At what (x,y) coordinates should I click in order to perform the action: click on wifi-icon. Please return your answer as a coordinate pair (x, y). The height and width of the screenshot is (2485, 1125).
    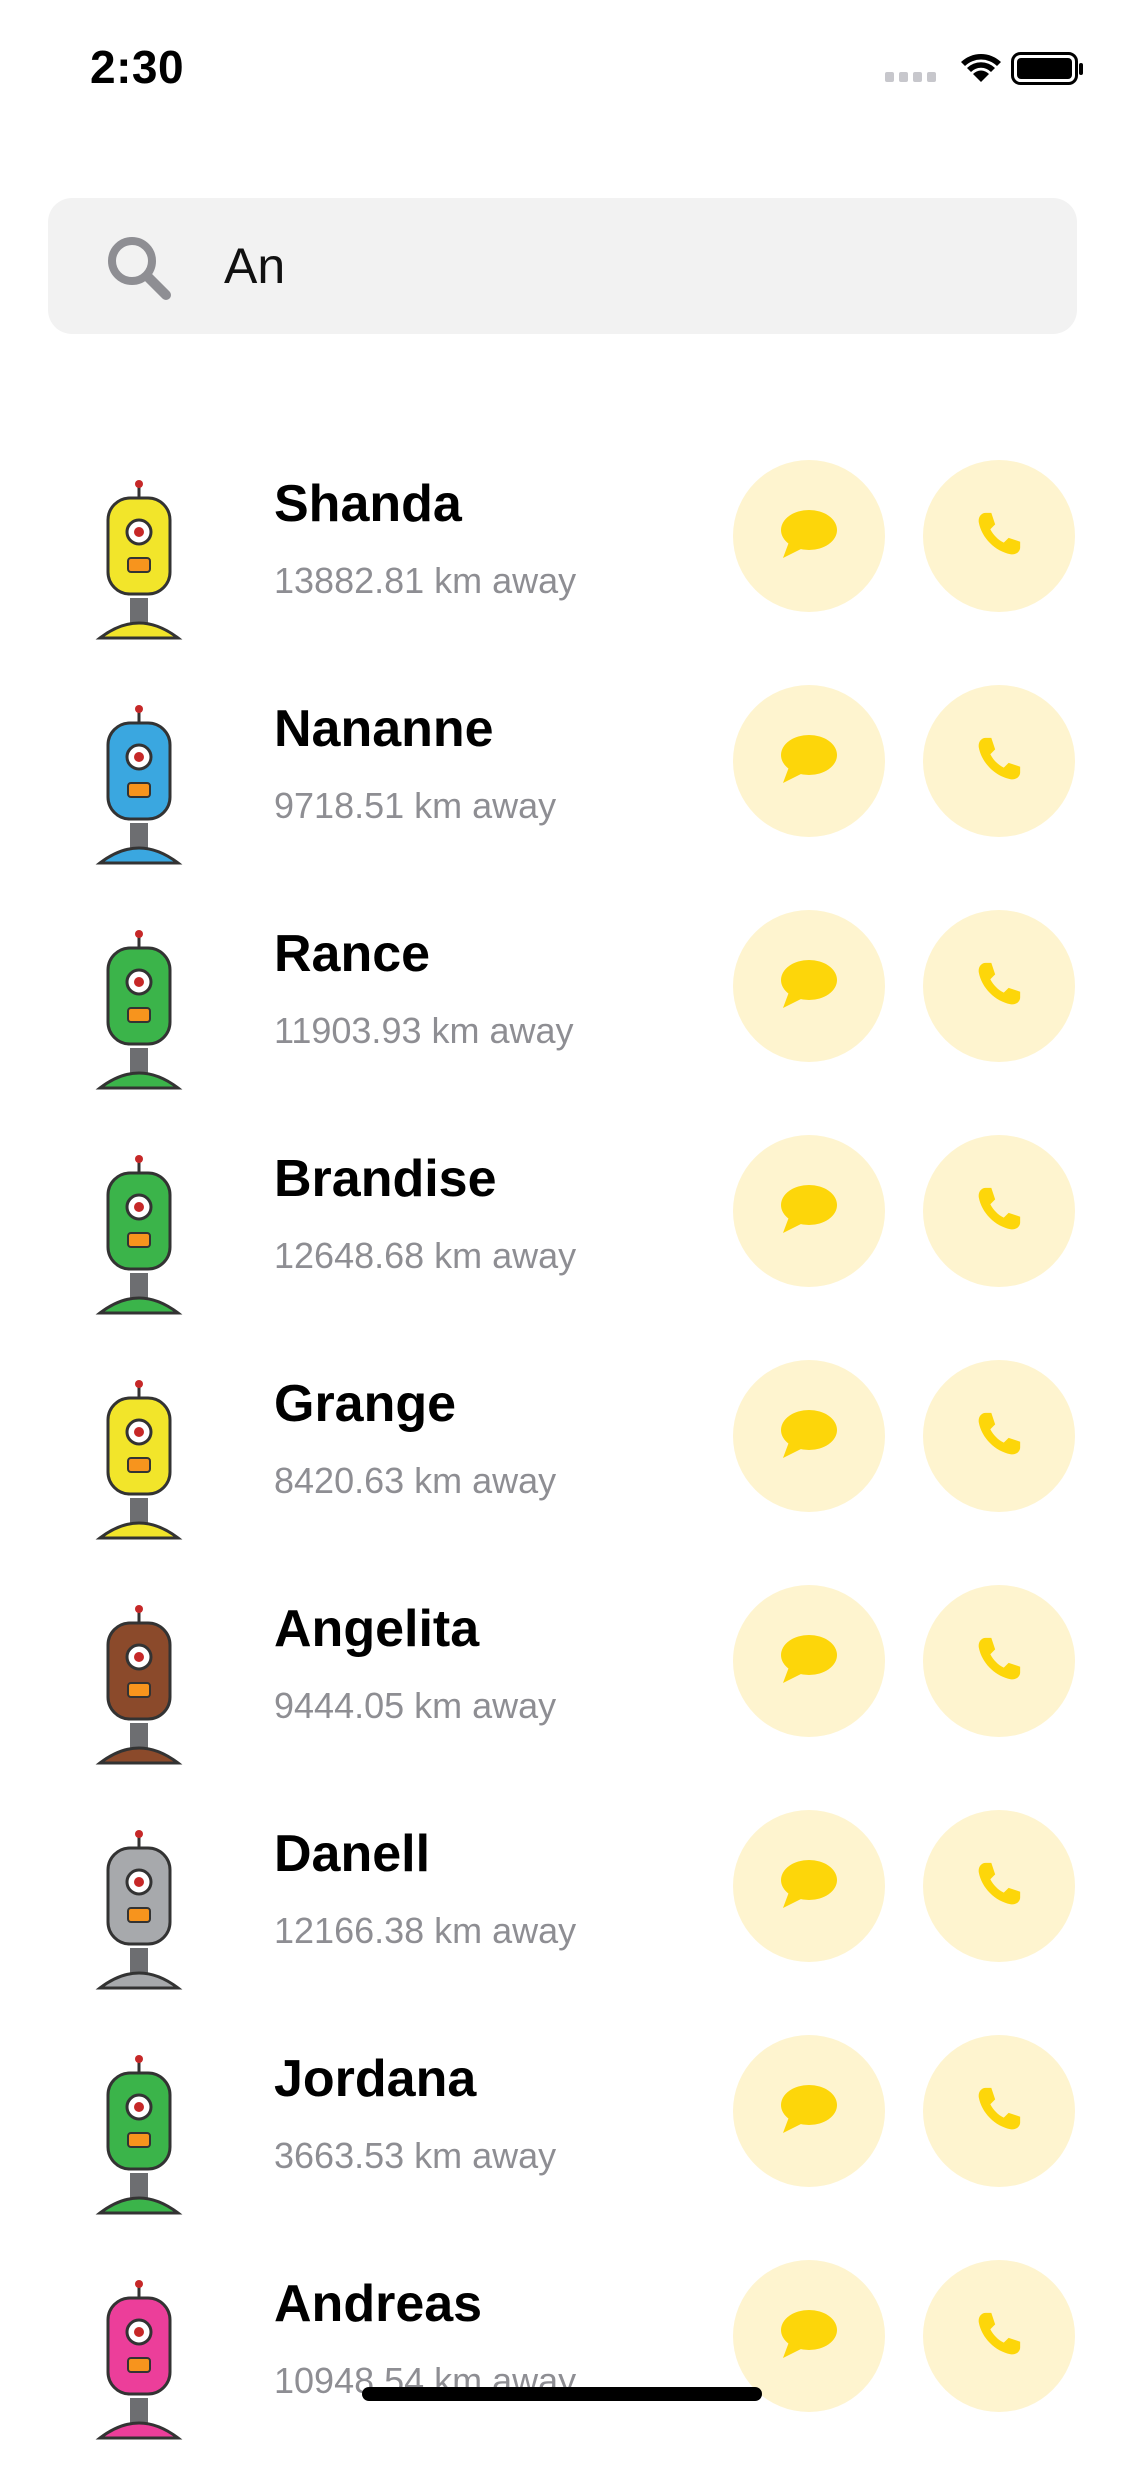
    Looking at the image, I should click on (981, 68).